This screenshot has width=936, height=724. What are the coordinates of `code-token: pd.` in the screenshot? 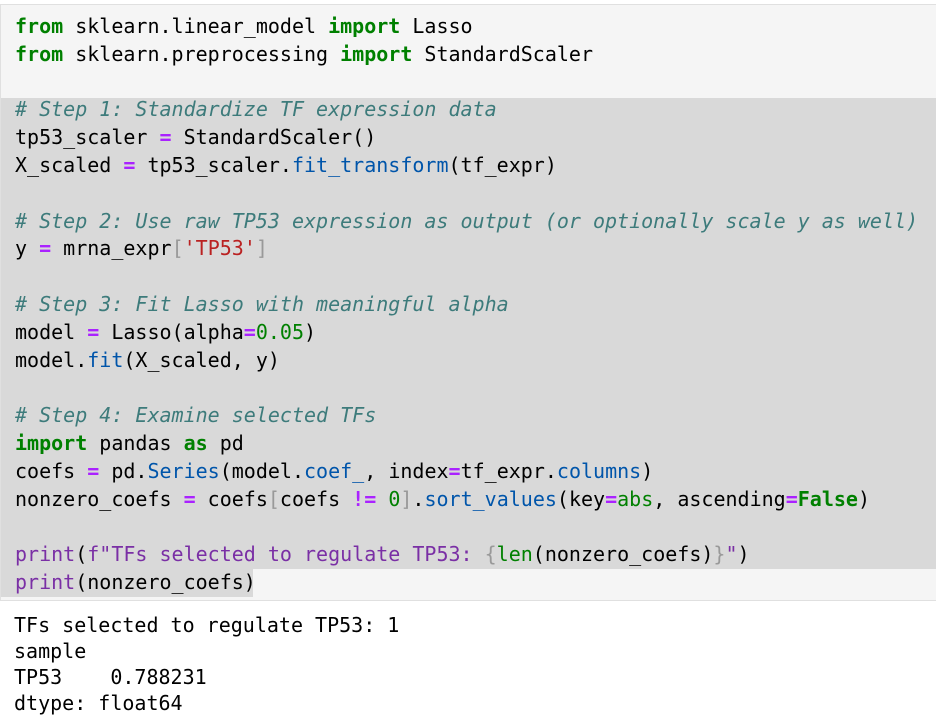 It's located at (123, 470).